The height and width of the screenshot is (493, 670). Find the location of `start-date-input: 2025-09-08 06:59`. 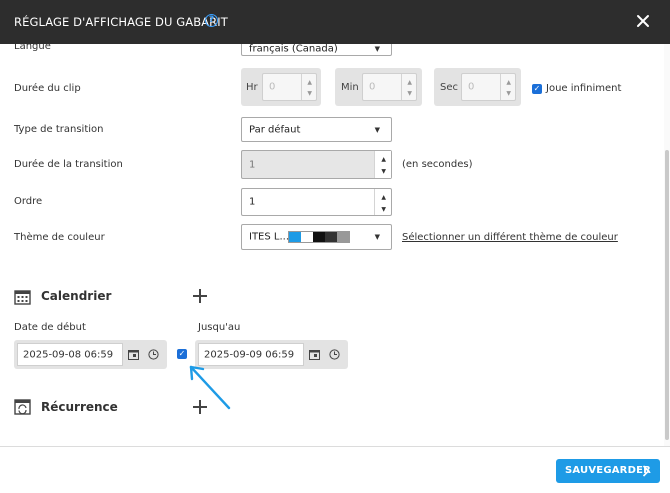

start-date-input: 2025-09-08 06:59 is located at coordinates (70, 354).